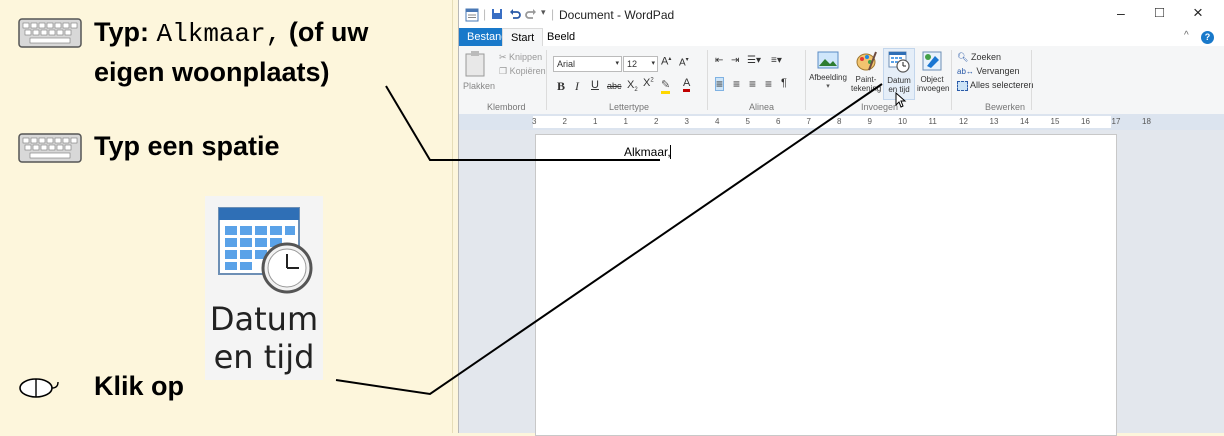  What do you see at coordinates (899, 80) in the screenshot?
I see `date-time-label-line1: Datum` at bounding box center [899, 80].